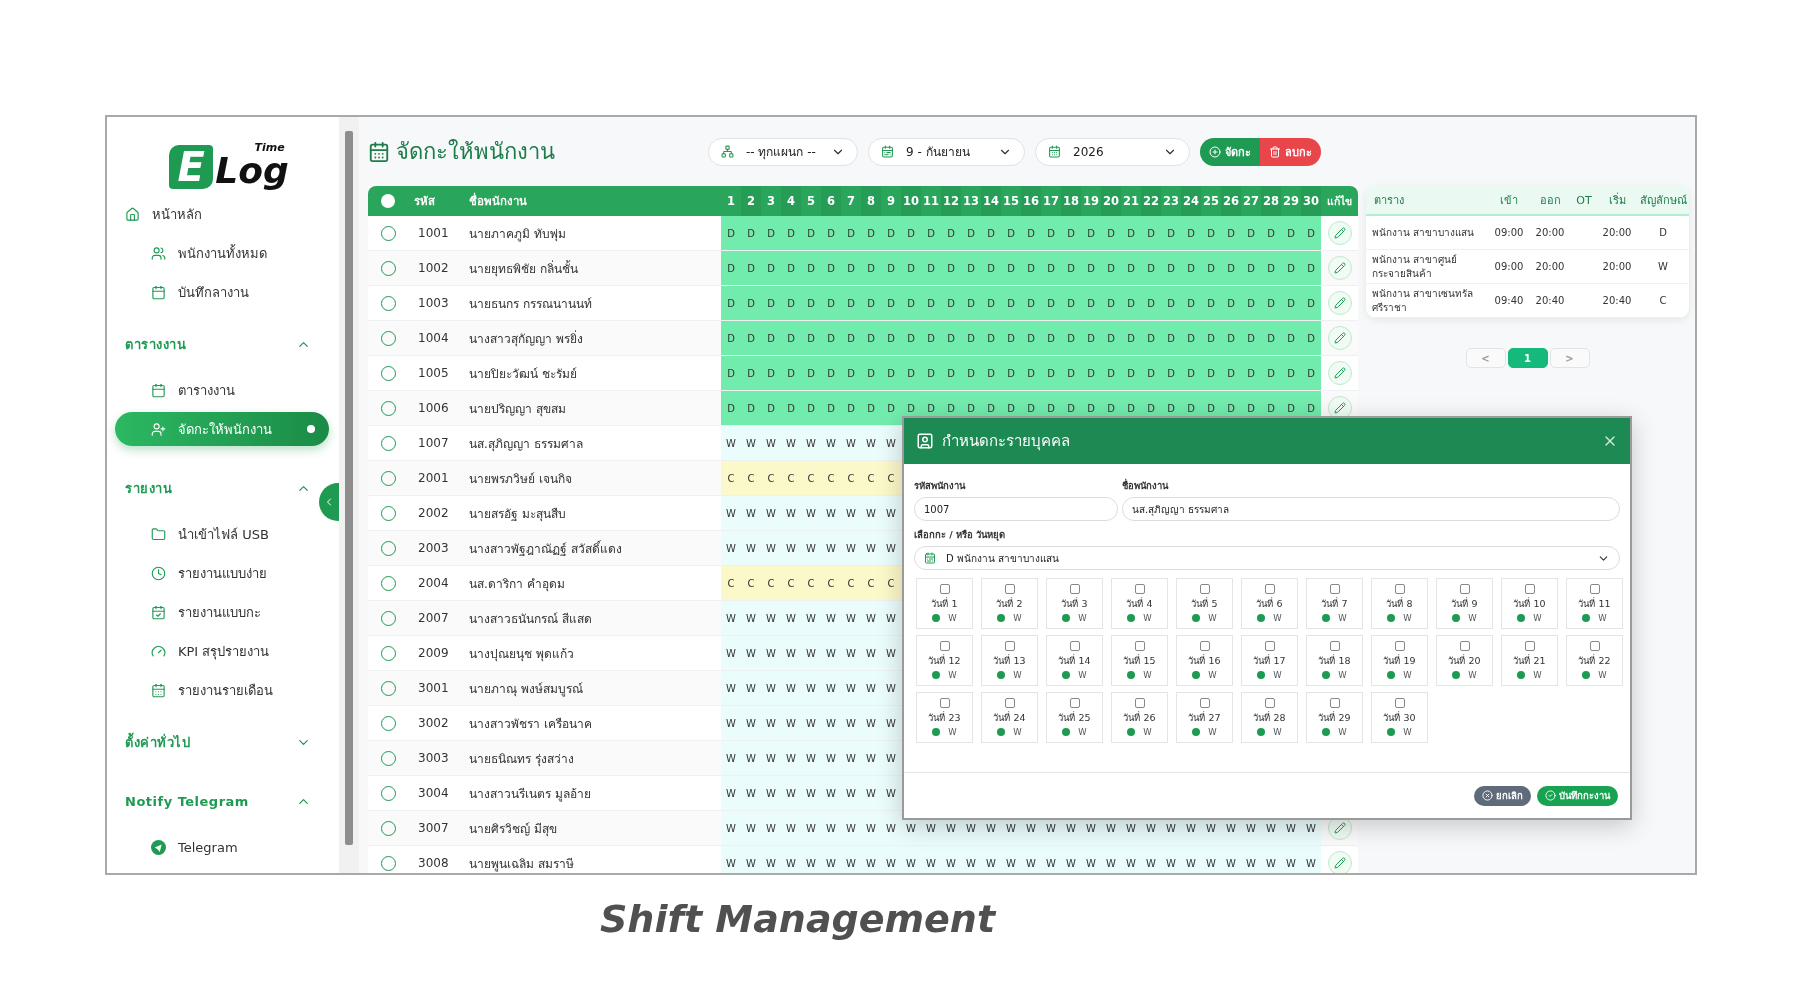 The height and width of the screenshot is (990, 1800). What do you see at coordinates (930, 558) in the screenshot?
I see `calendar-icon` at bounding box center [930, 558].